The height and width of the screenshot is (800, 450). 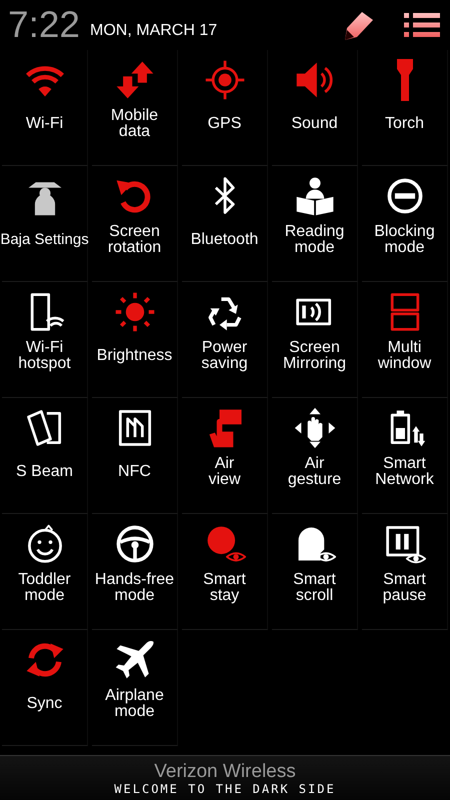 What do you see at coordinates (405, 588) in the screenshot?
I see `tile-label: Smart pause` at bounding box center [405, 588].